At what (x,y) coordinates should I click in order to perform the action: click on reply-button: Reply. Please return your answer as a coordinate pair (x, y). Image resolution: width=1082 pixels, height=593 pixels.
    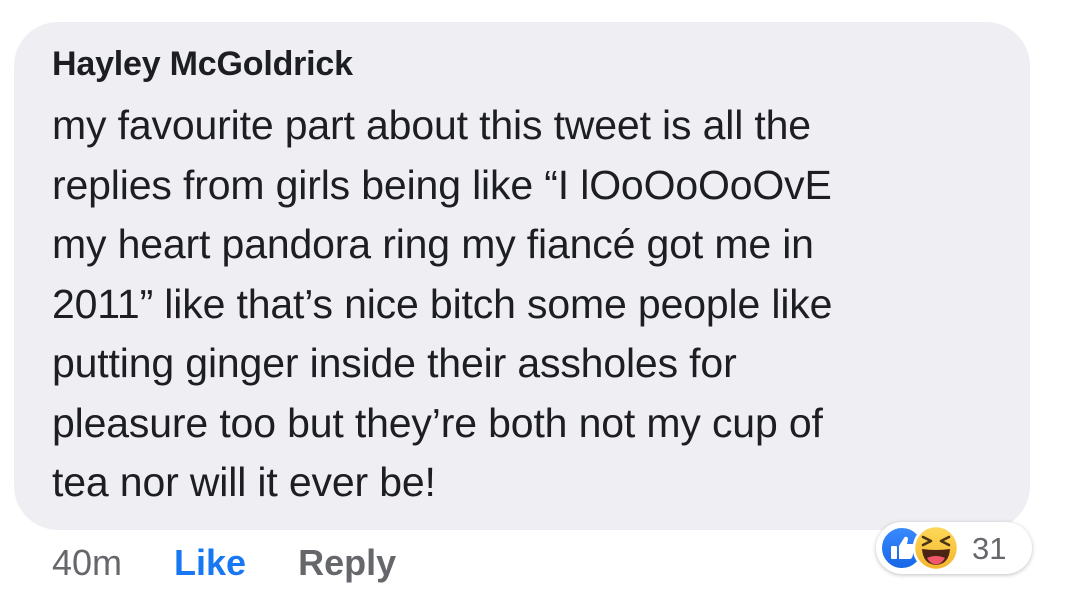
    Looking at the image, I should click on (347, 563).